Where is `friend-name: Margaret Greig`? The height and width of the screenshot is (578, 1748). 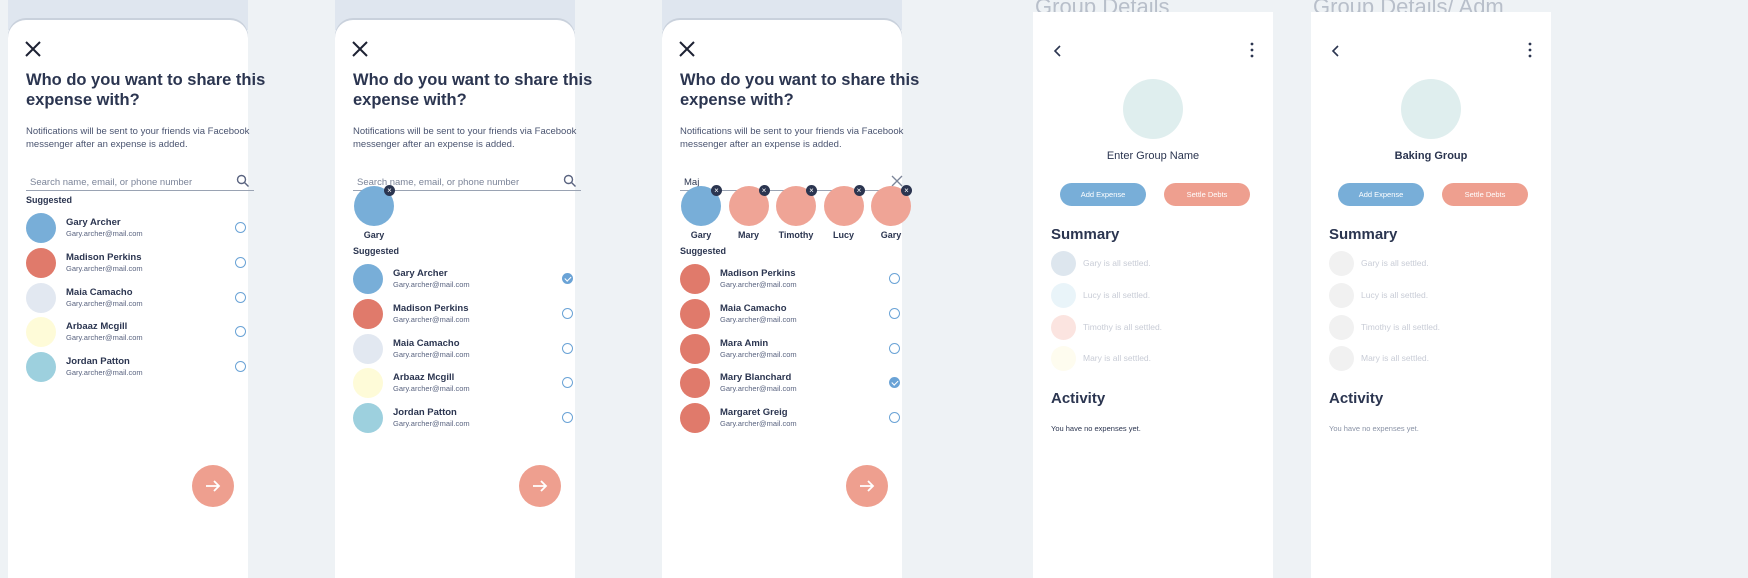
friend-name: Margaret Greig is located at coordinates (754, 413).